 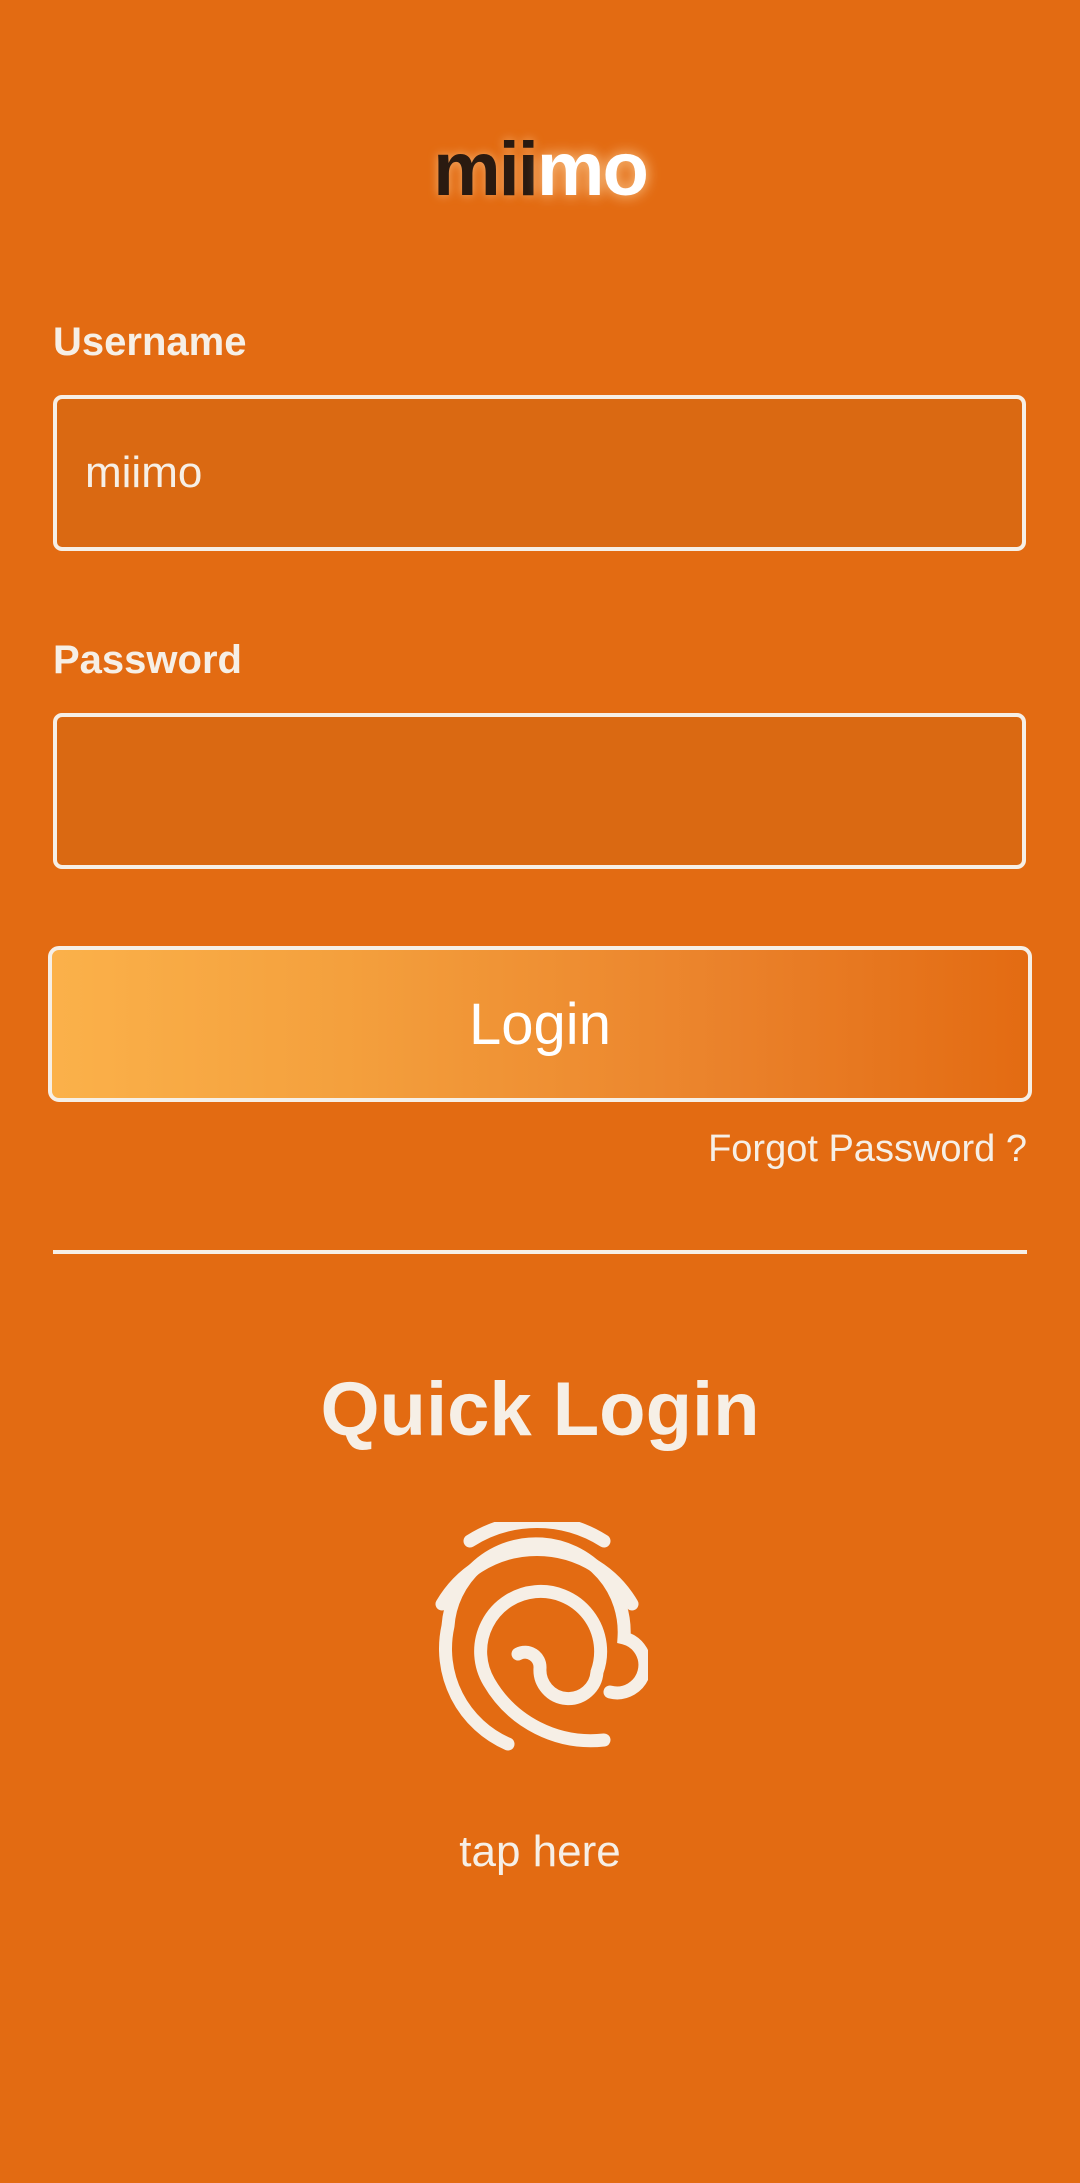 I want to click on app-logo: miimo, so click(x=540, y=170).